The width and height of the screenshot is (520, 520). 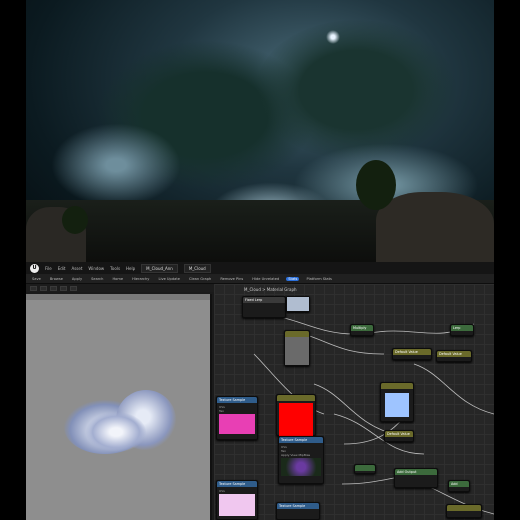 What do you see at coordinates (197, 268) in the screenshot?
I see `tab-m-cloud: M_Cloud` at bounding box center [197, 268].